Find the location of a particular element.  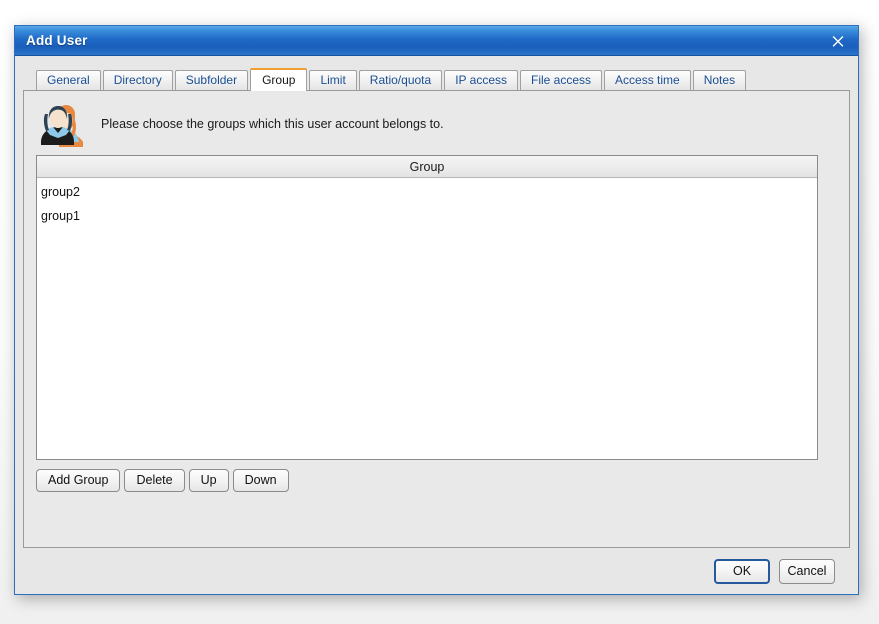

dialog-title: Add User is located at coordinates (57, 40).